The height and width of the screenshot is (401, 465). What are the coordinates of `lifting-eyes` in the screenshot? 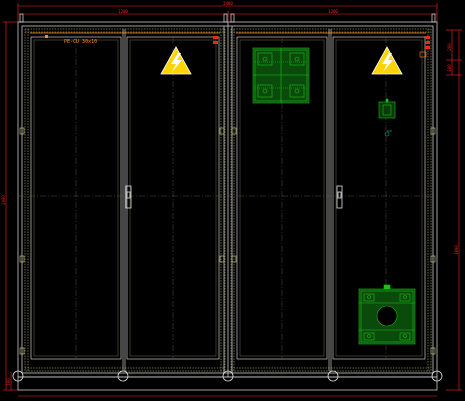 It's located at (227, 18).